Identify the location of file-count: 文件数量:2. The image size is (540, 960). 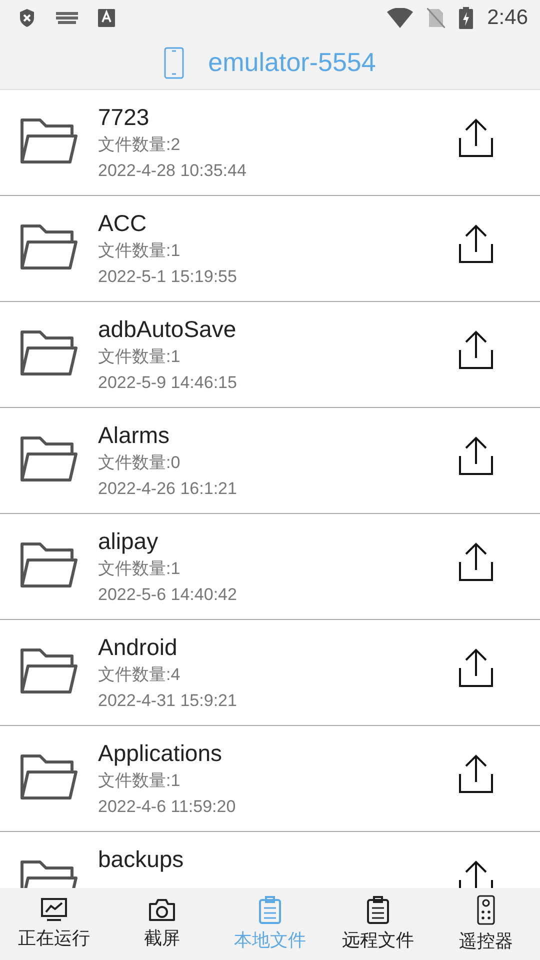
(140, 145).